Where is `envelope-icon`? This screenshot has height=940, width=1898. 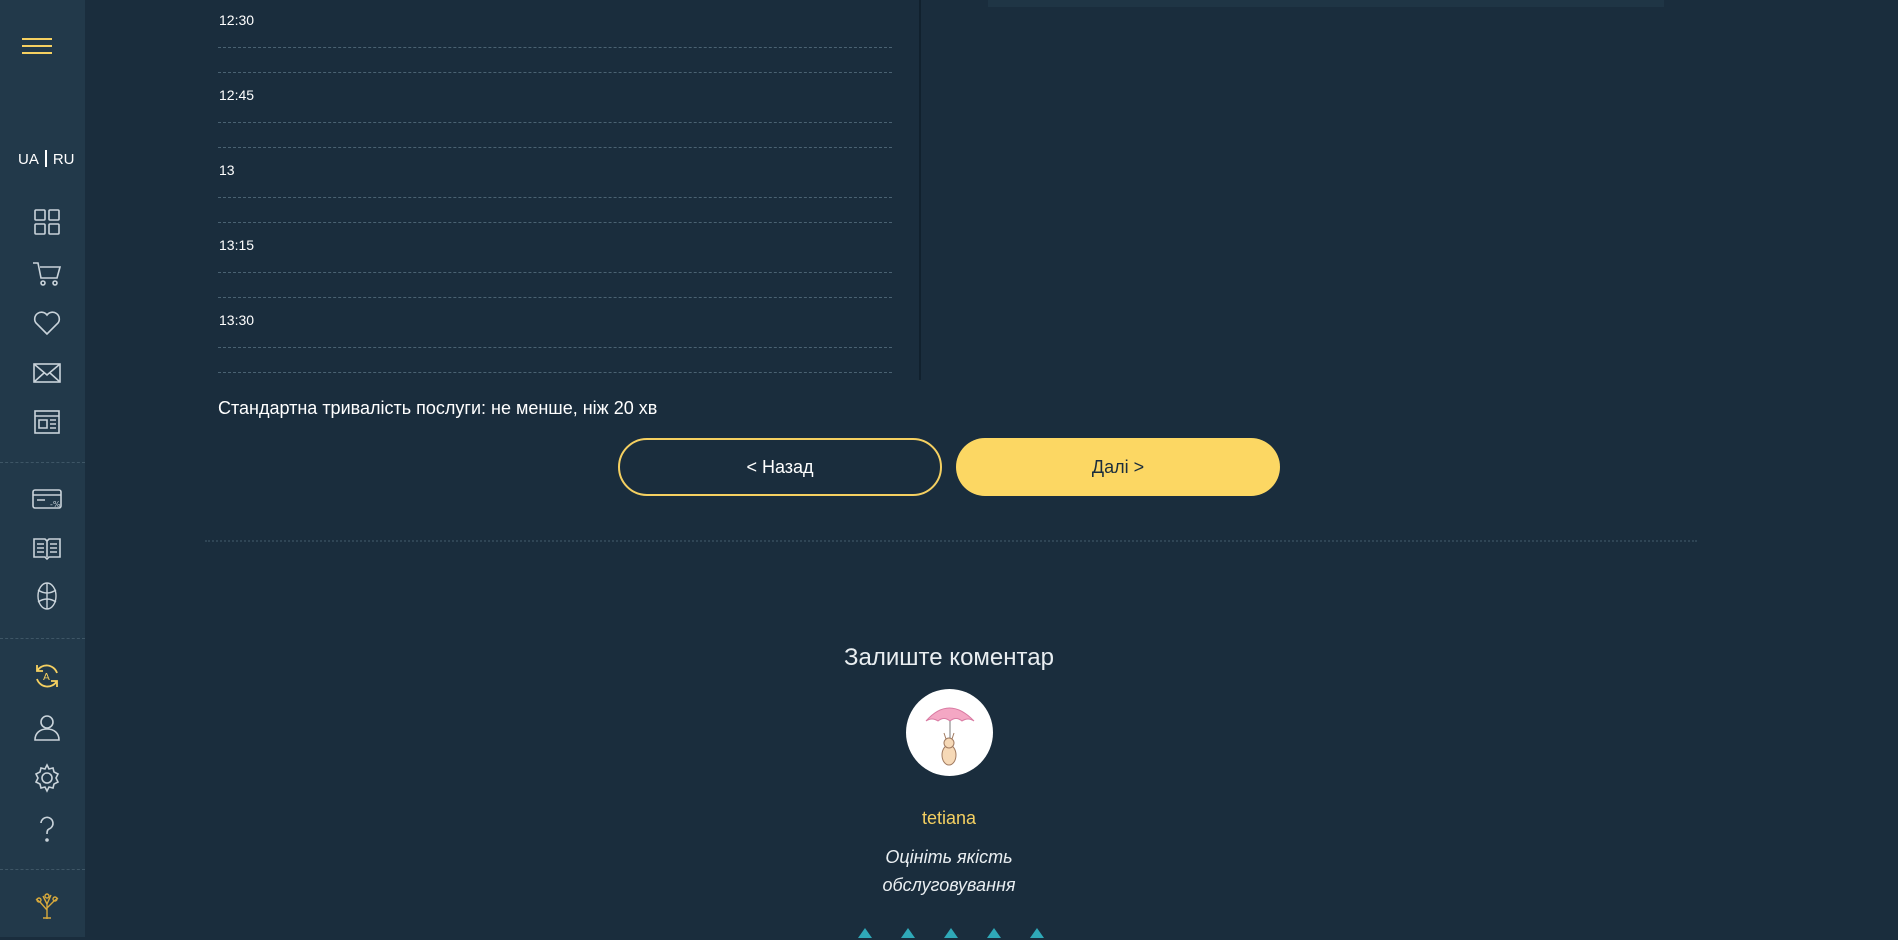 envelope-icon is located at coordinates (47, 373).